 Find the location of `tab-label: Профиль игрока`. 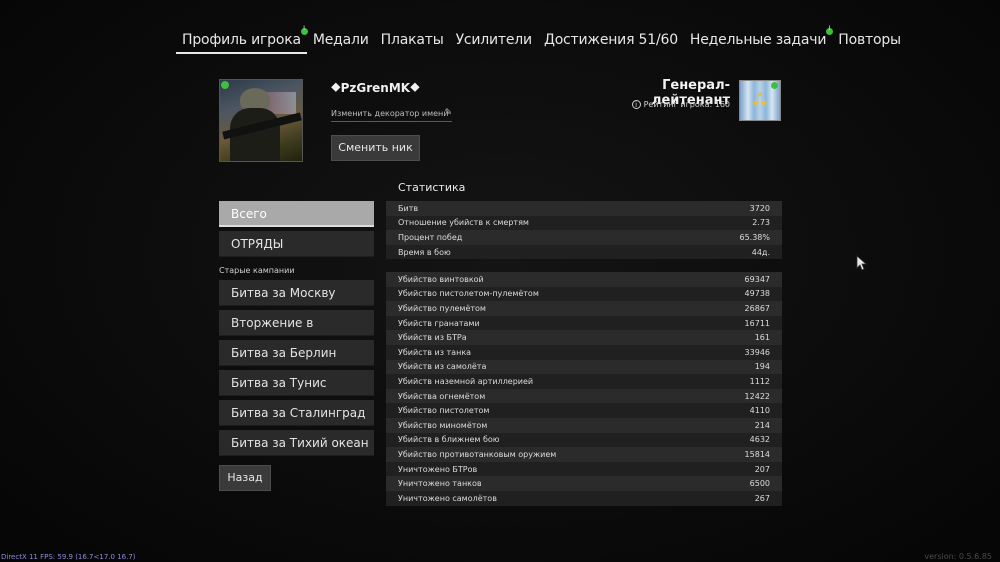

tab-label: Профиль игрока is located at coordinates (241, 40).